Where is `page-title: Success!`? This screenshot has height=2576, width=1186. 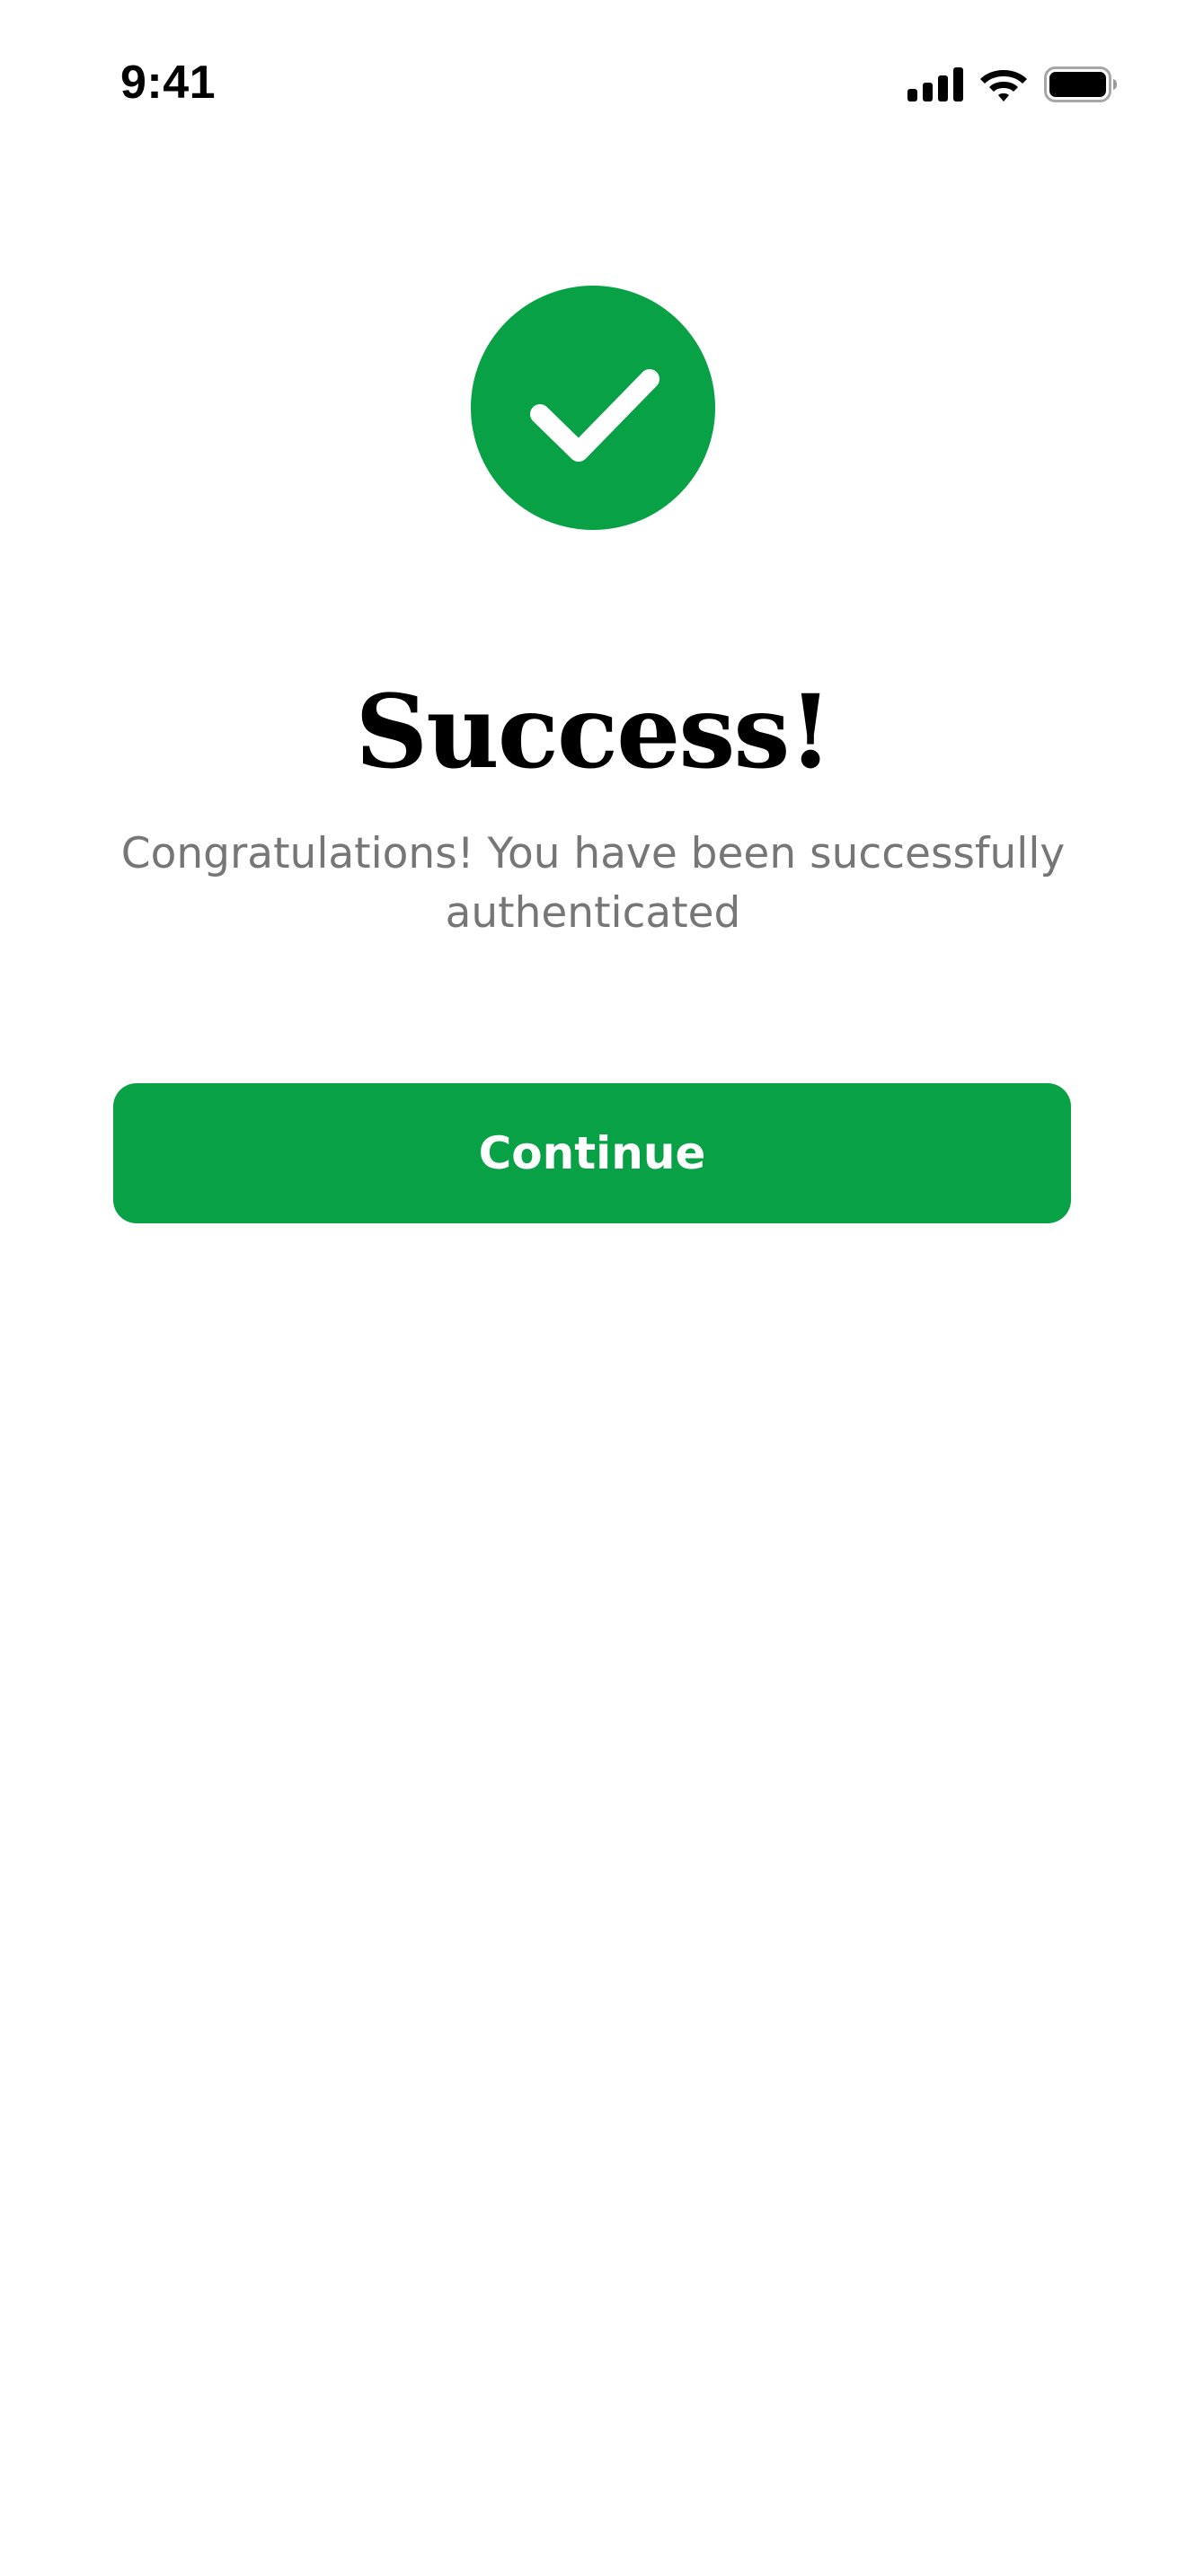
page-title: Success! is located at coordinates (593, 732).